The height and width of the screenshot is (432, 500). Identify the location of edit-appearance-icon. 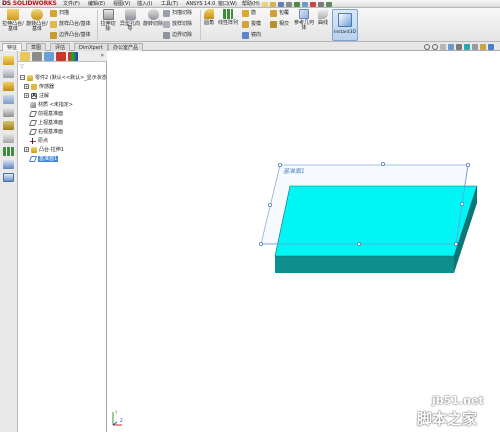
(483, 47).